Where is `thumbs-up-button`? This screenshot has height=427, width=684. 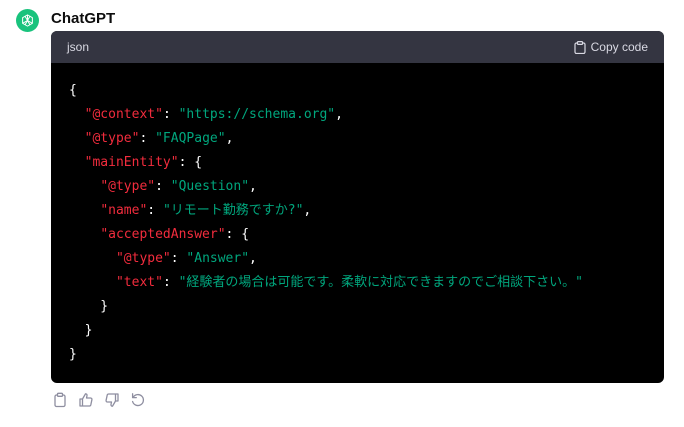 thumbs-up-button is located at coordinates (86, 400).